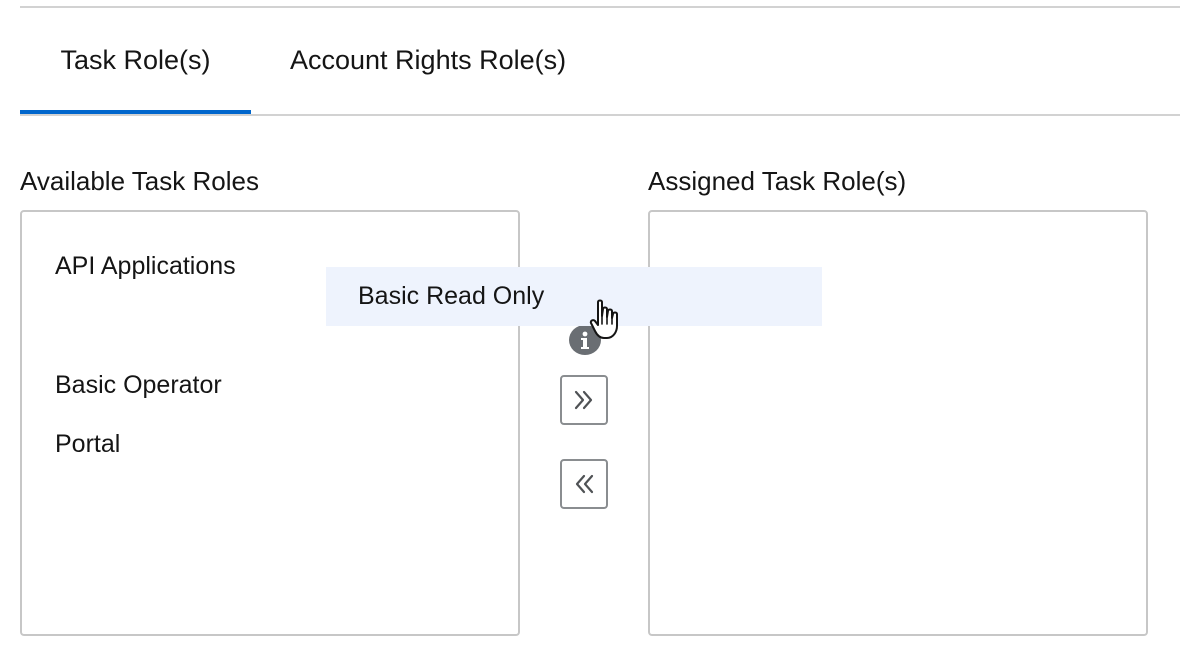 The width and height of the screenshot is (1180, 662). What do you see at coordinates (584, 484) in the screenshot?
I see `remove-selected-button` at bounding box center [584, 484].